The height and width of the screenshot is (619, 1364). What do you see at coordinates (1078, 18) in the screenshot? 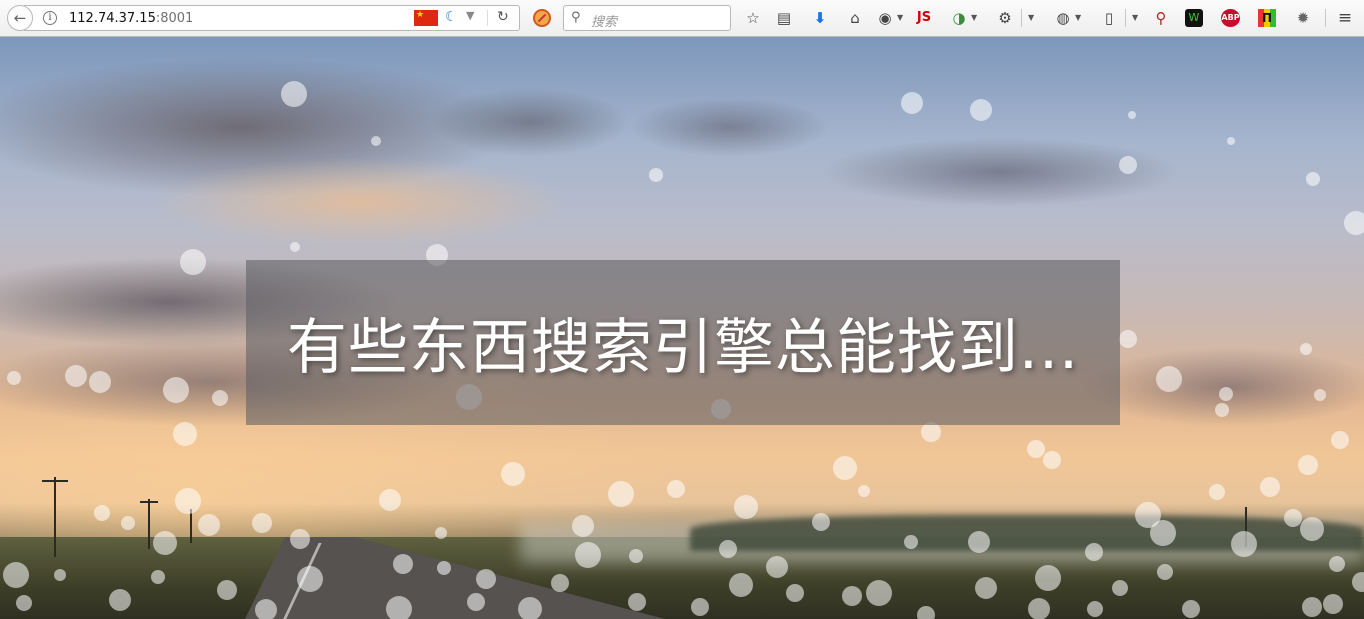
I see `chrome-dropdown-icon: ▼` at bounding box center [1078, 18].